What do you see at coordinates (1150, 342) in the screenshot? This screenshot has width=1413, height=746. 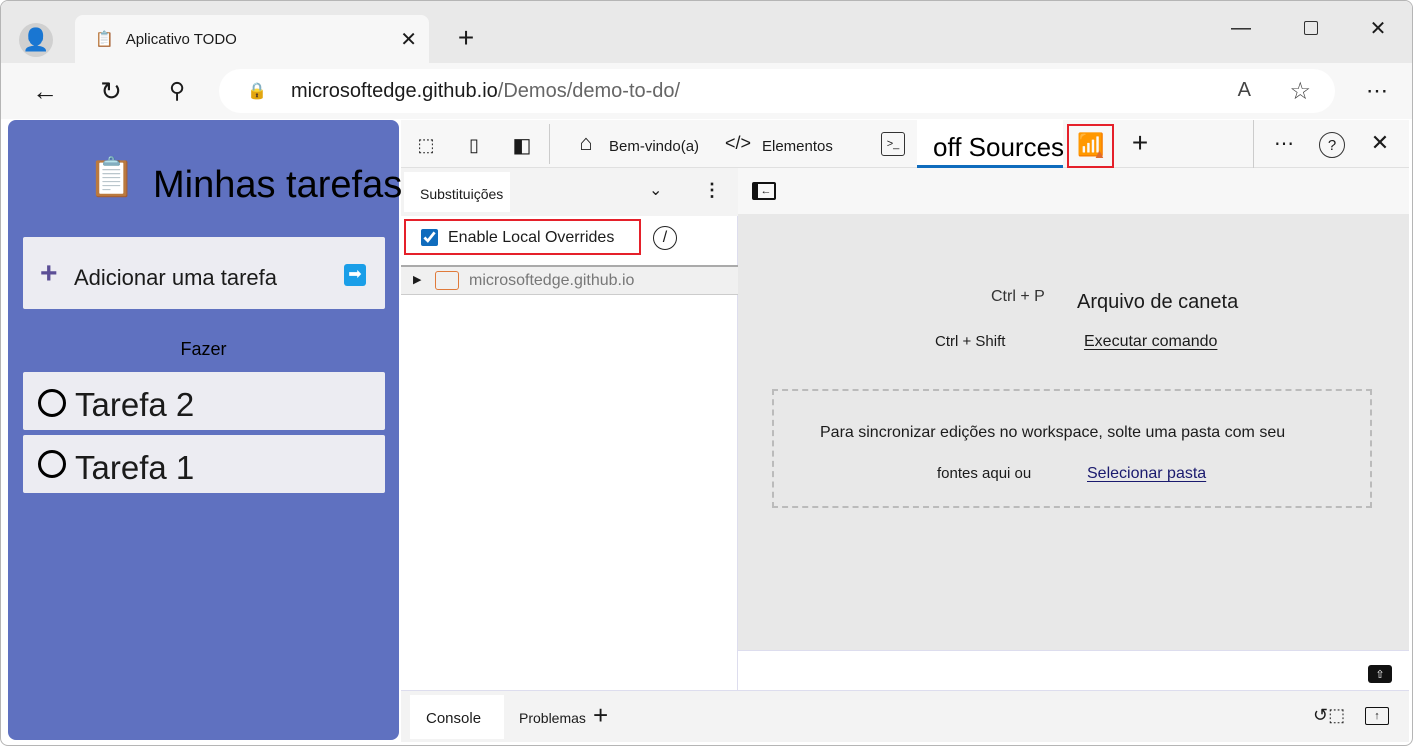 I see `run-command-link: Executar comando` at bounding box center [1150, 342].